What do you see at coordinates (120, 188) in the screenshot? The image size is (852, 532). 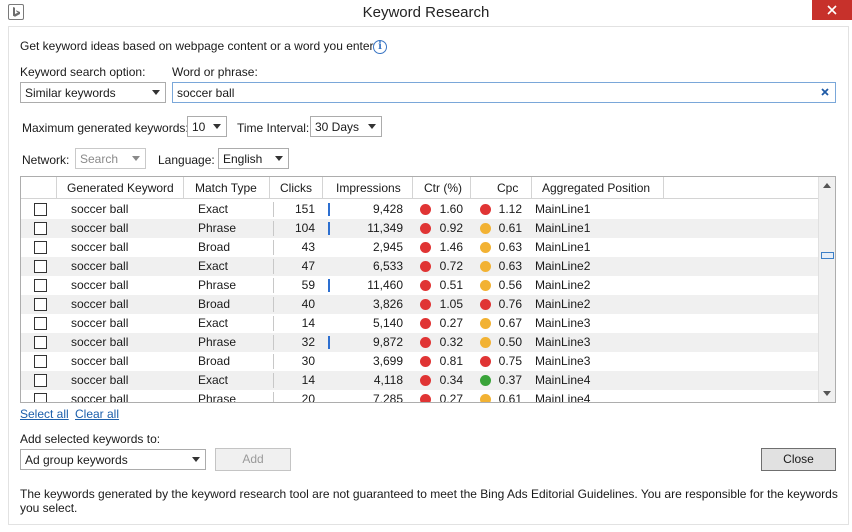 I see `header-generated-keyword: Generated Keyword` at bounding box center [120, 188].